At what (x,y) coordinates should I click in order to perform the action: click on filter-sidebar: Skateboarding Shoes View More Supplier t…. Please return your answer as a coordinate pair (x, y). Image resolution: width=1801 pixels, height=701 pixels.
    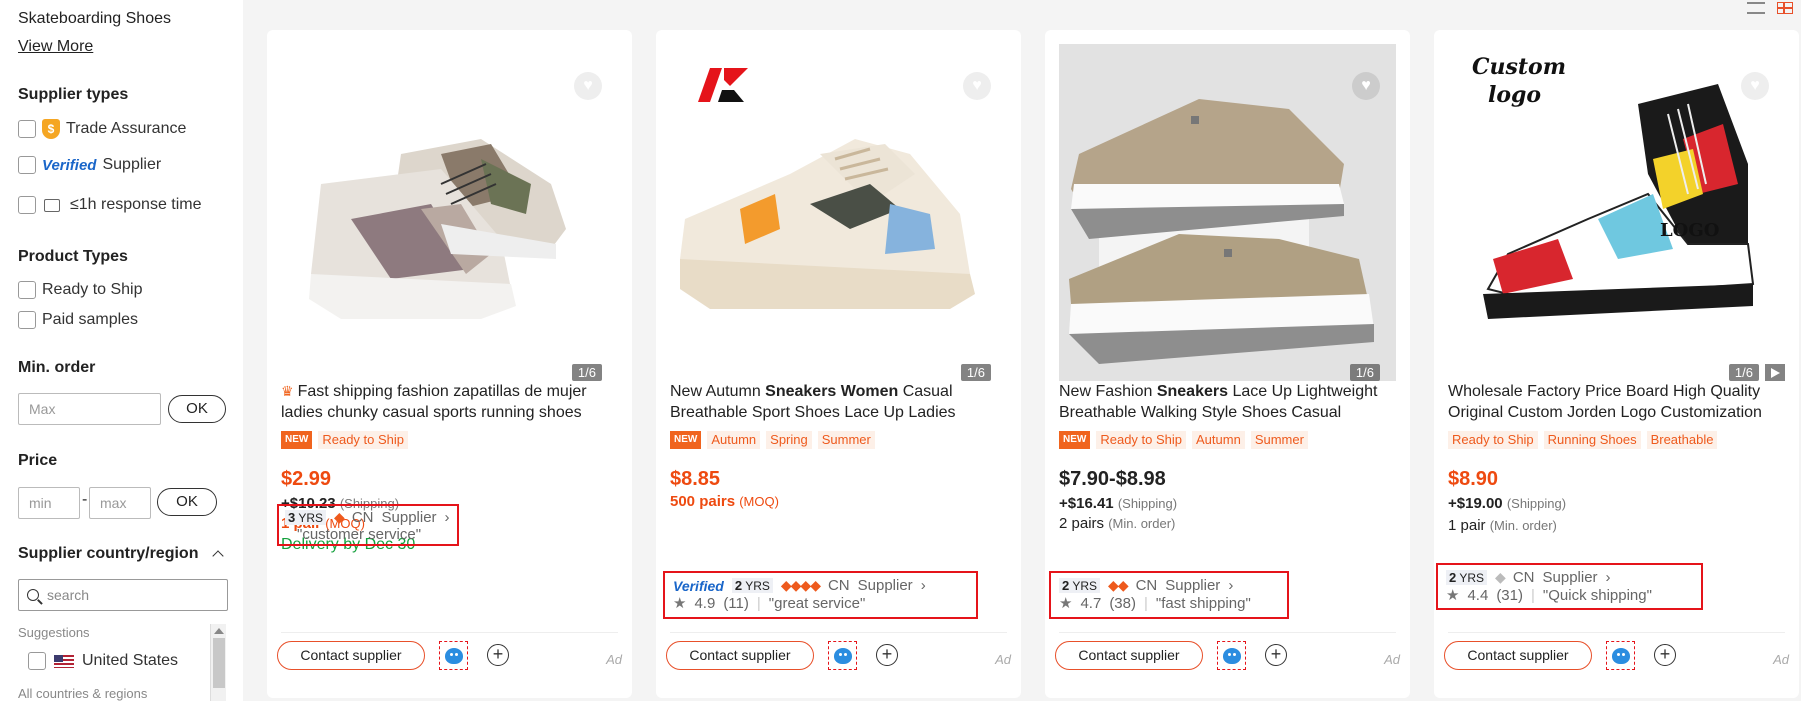
    Looking at the image, I should click on (121, 350).